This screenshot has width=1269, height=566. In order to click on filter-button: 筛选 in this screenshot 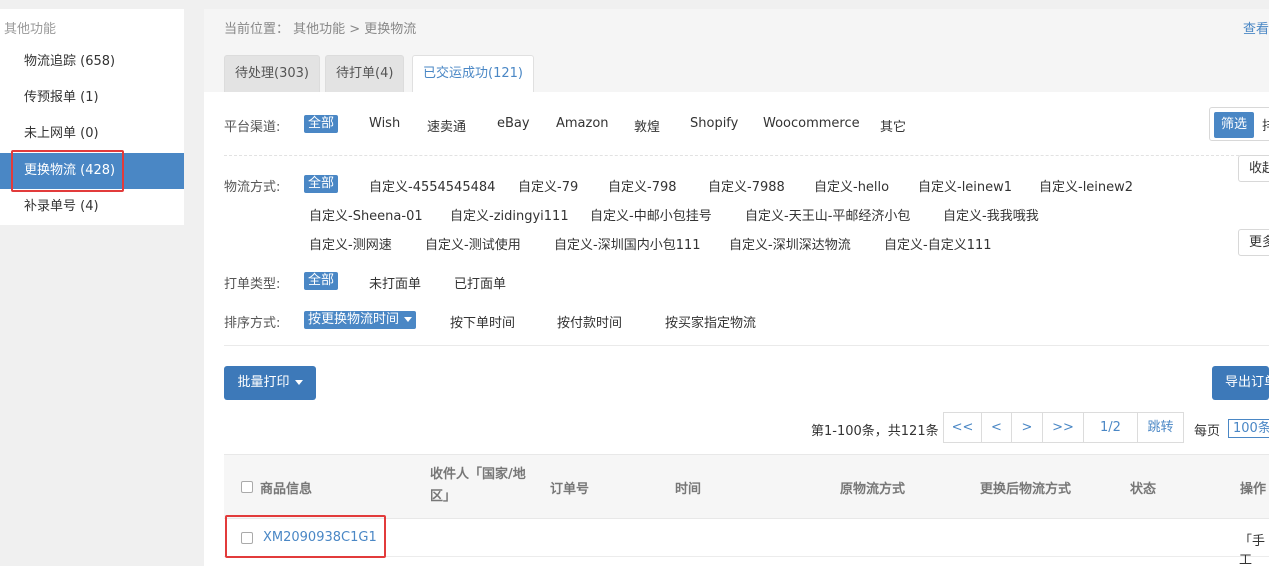, I will do `click(1234, 125)`.